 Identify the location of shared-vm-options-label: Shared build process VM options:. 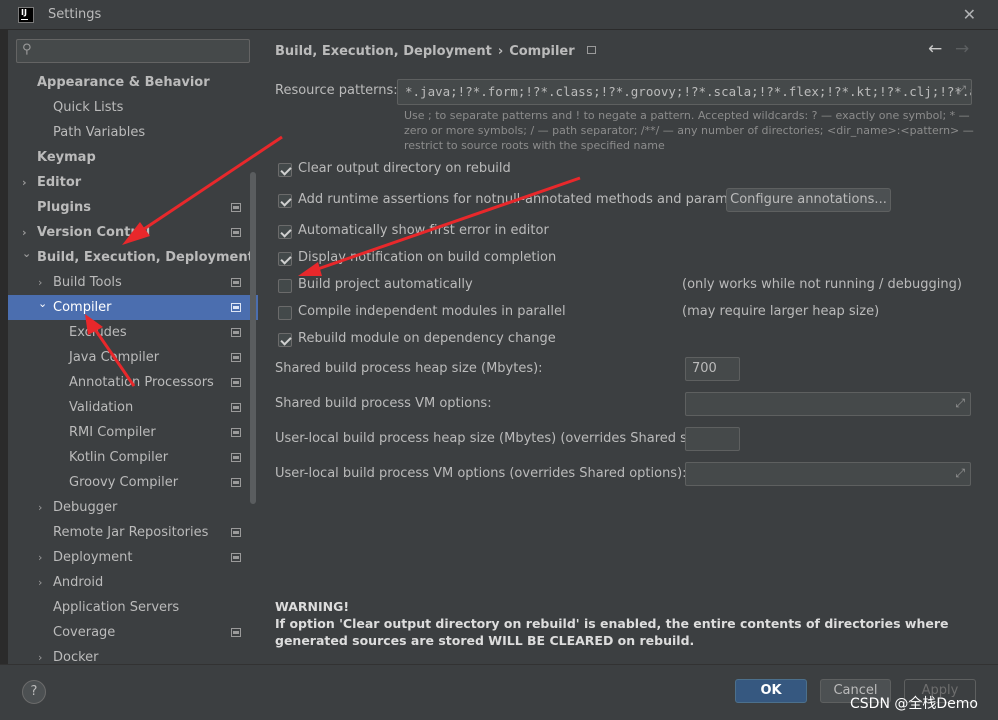
(383, 403).